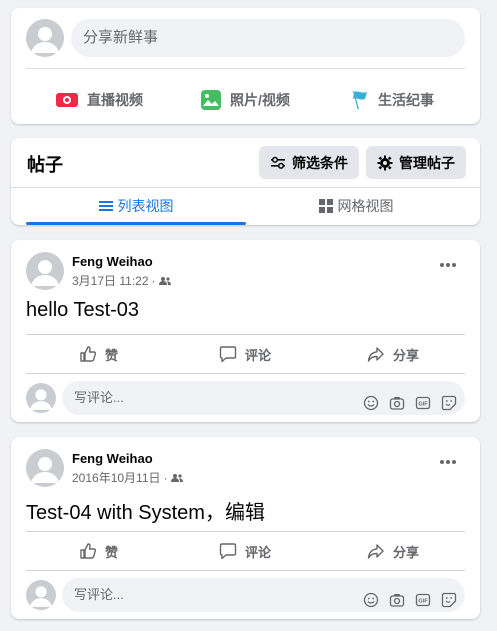 This screenshot has height=631, width=497. Describe the element at coordinates (136, 223) in the screenshot. I see `active-tab-indicator` at that location.